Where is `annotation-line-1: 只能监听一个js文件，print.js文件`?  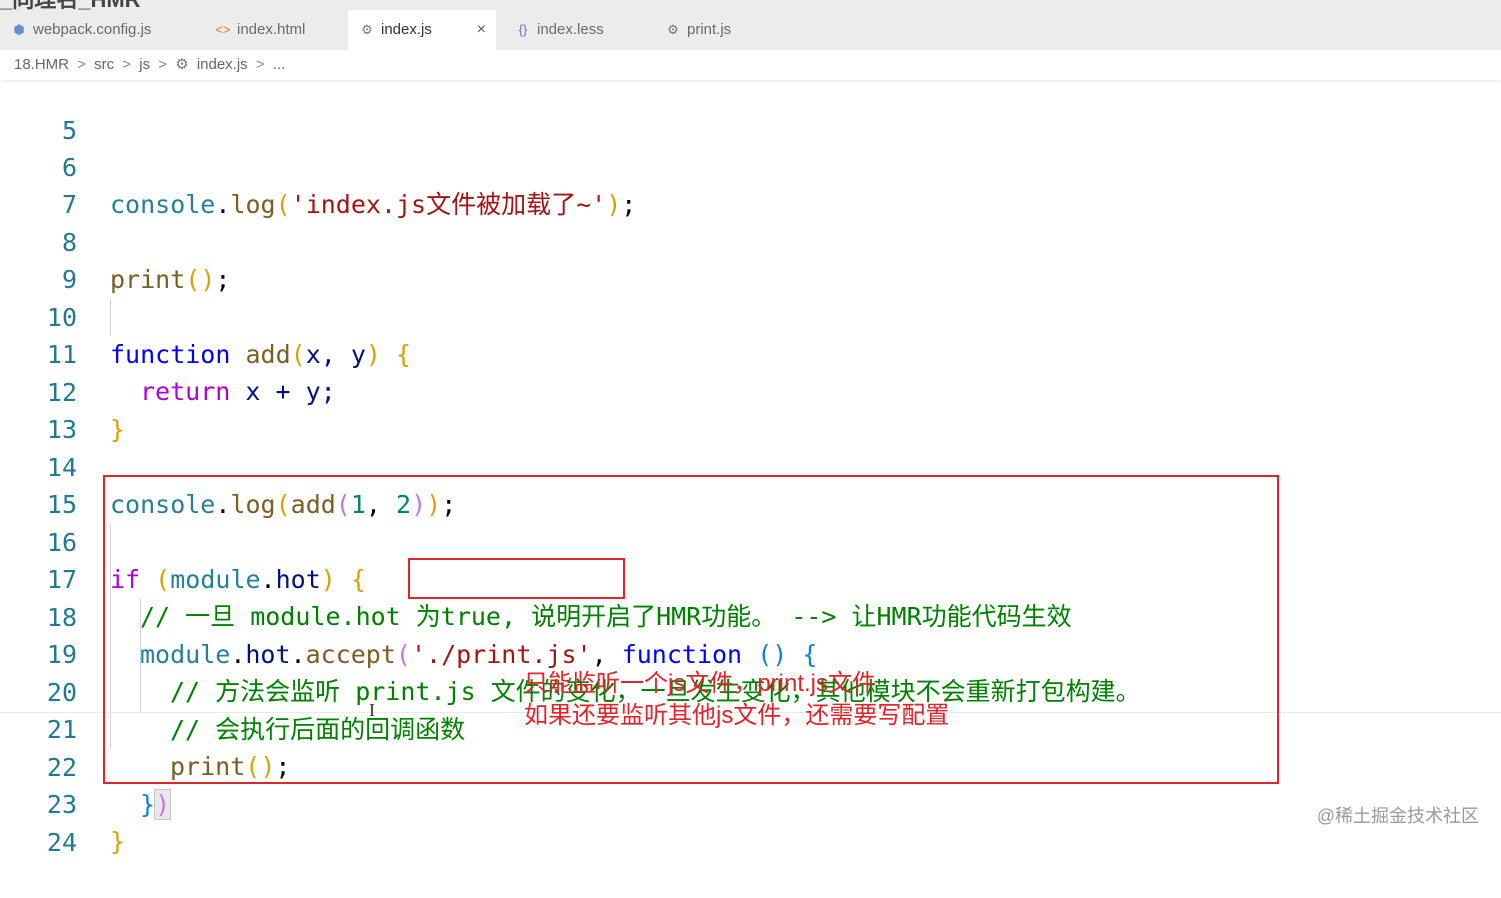
annotation-line-1: 只能监听一个js文件，print.js文件 is located at coordinates (700, 683).